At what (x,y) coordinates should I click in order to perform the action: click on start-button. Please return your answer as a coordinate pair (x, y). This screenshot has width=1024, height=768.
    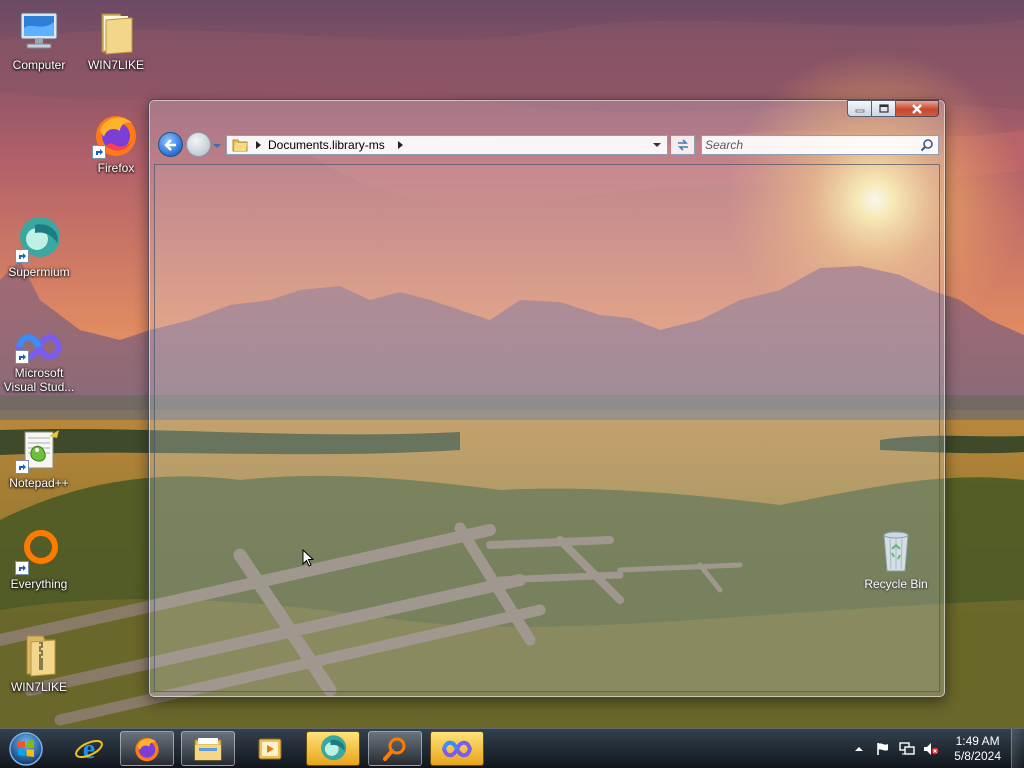
    Looking at the image, I should click on (26, 749).